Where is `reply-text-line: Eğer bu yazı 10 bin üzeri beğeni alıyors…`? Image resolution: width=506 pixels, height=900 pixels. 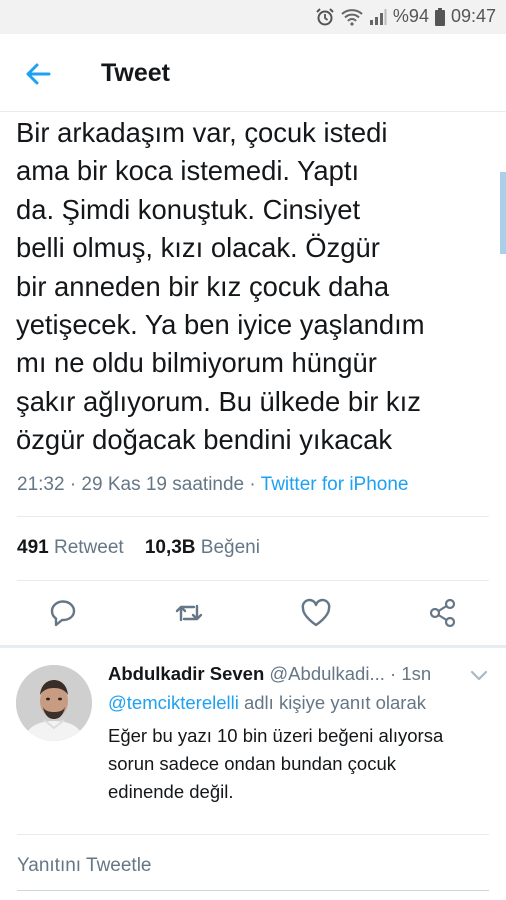
reply-text-line: Eğer bu yazı 10 bin üzeri beğeni alıyors… is located at coordinates (276, 735).